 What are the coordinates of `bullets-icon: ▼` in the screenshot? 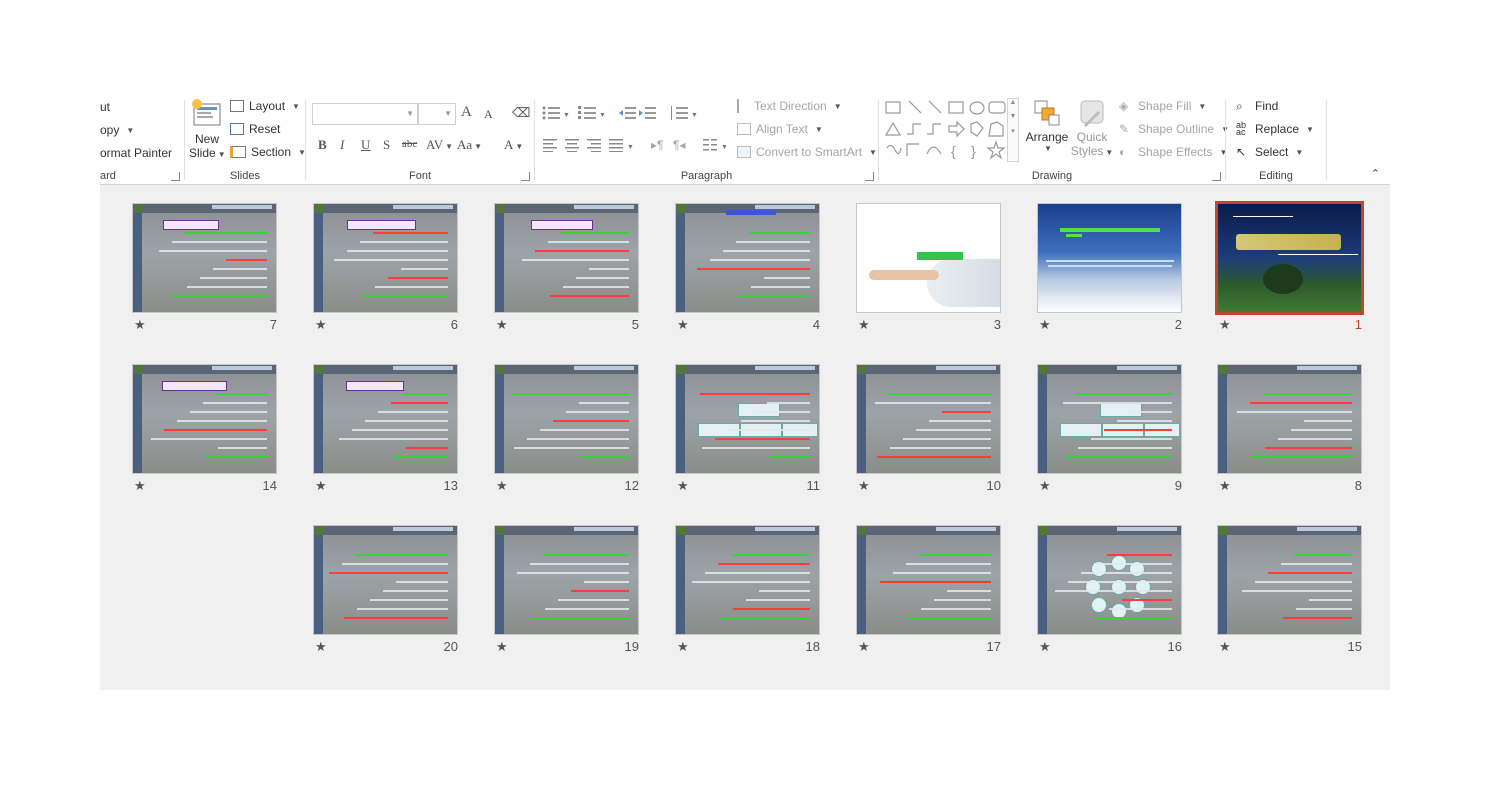 It's located at (556, 113).